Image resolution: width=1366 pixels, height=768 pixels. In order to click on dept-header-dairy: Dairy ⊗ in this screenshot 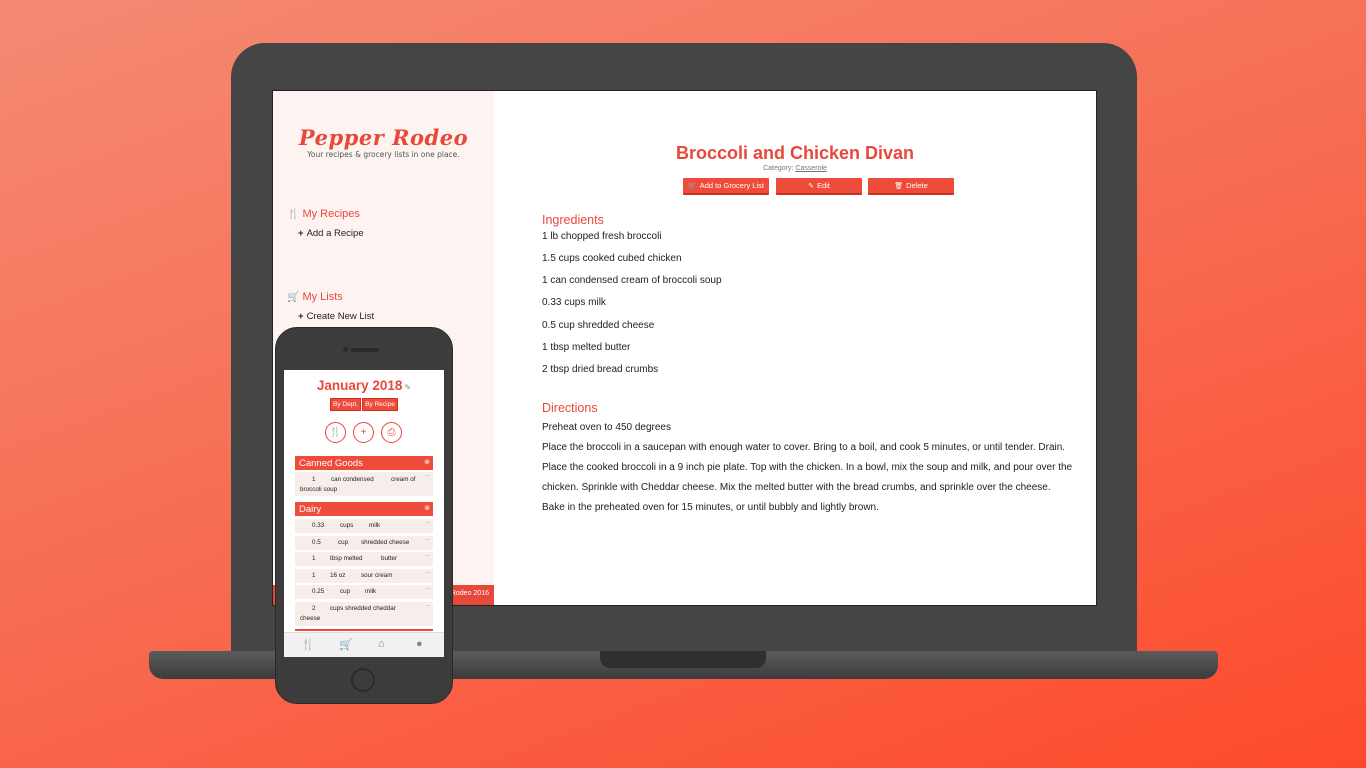, I will do `click(364, 509)`.